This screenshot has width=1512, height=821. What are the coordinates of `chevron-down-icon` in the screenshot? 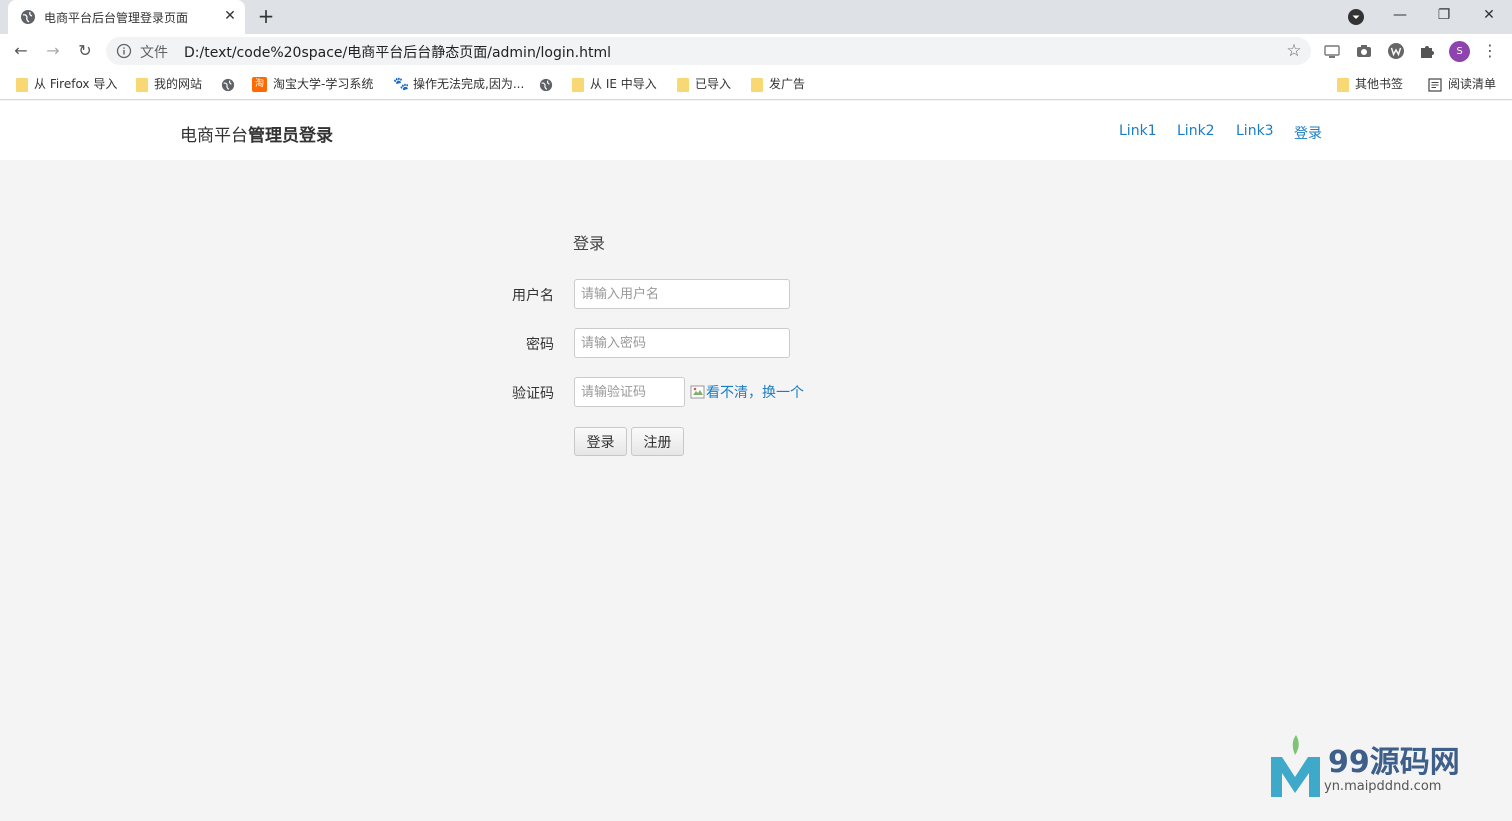 It's located at (1356, 17).